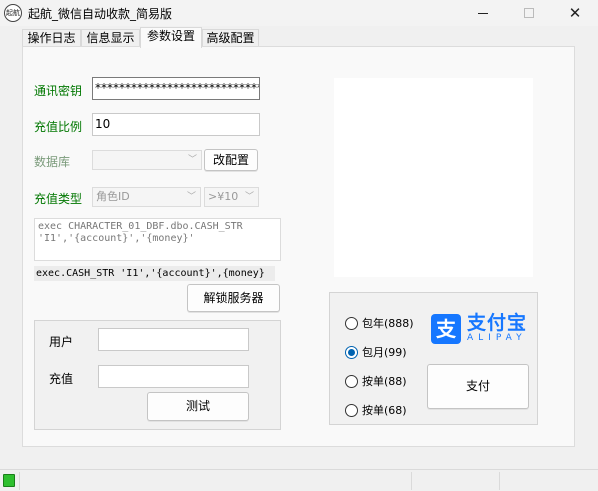 This screenshot has width=598, height=491. What do you see at coordinates (154, 273) in the screenshot?
I see `sql-preview: exec.CASH_STR 'I1','{account}',{money}` at bounding box center [154, 273].